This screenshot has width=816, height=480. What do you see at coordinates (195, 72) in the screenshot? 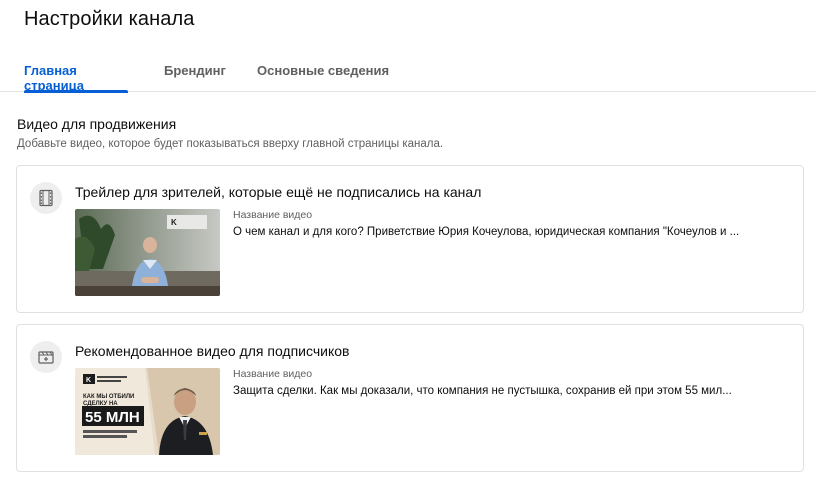
I see `tab-branding: Брендинг` at bounding box center [195, 72].